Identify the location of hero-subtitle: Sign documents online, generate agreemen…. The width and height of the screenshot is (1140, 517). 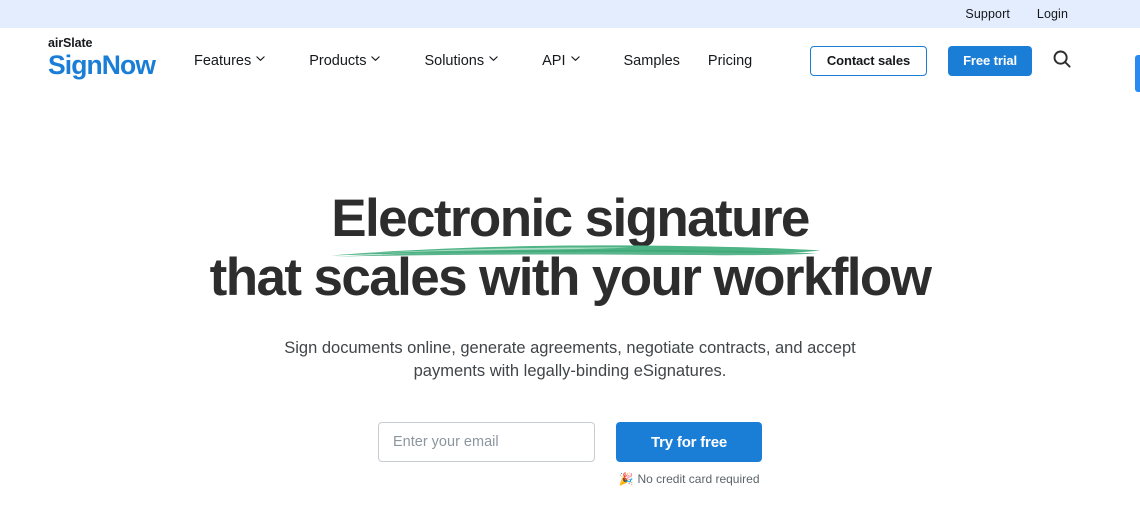
(570, 359).